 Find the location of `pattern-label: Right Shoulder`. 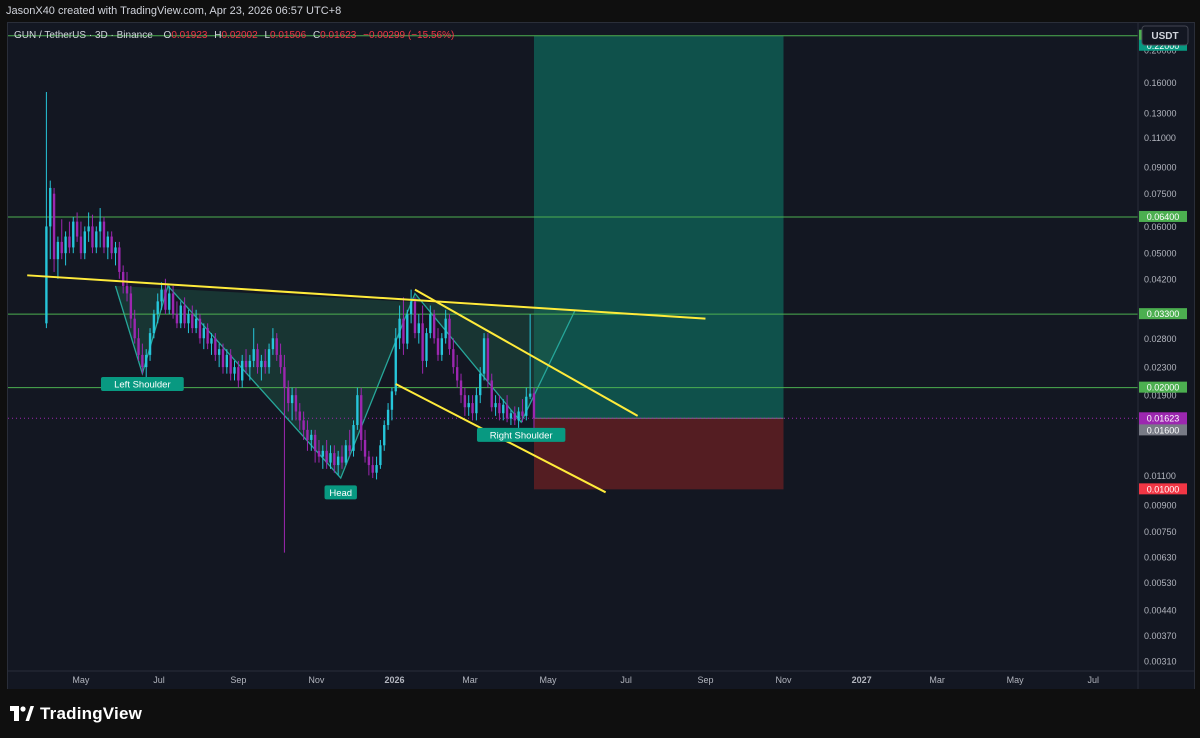

pattern-label: Right Shoulder is located at coordinates (521, 434).